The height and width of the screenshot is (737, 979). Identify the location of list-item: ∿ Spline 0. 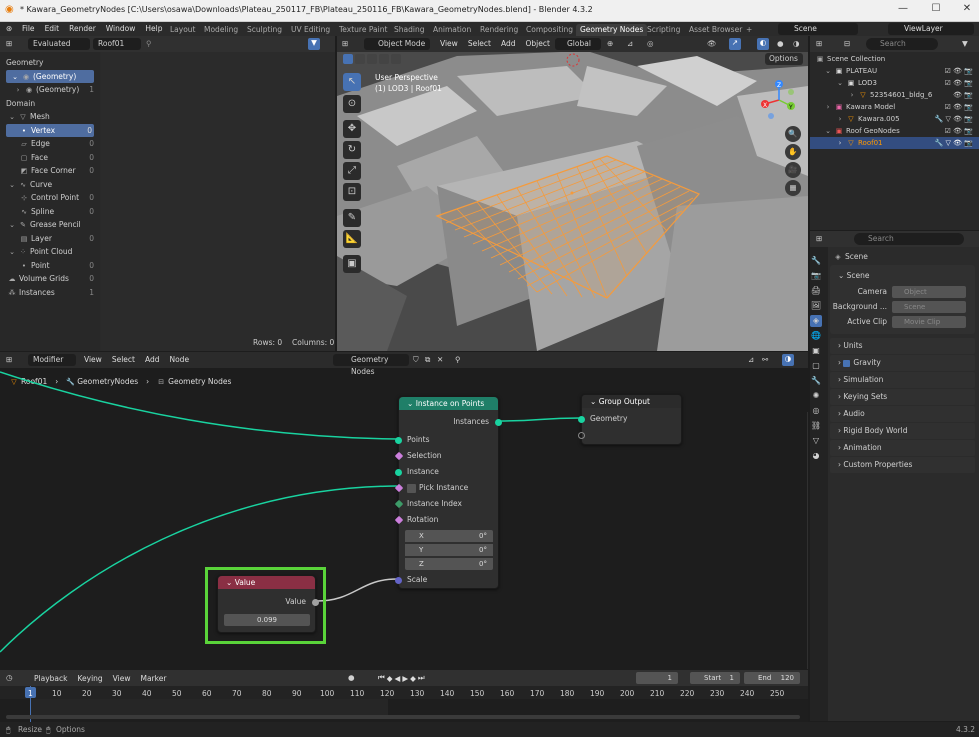
(50, 212).